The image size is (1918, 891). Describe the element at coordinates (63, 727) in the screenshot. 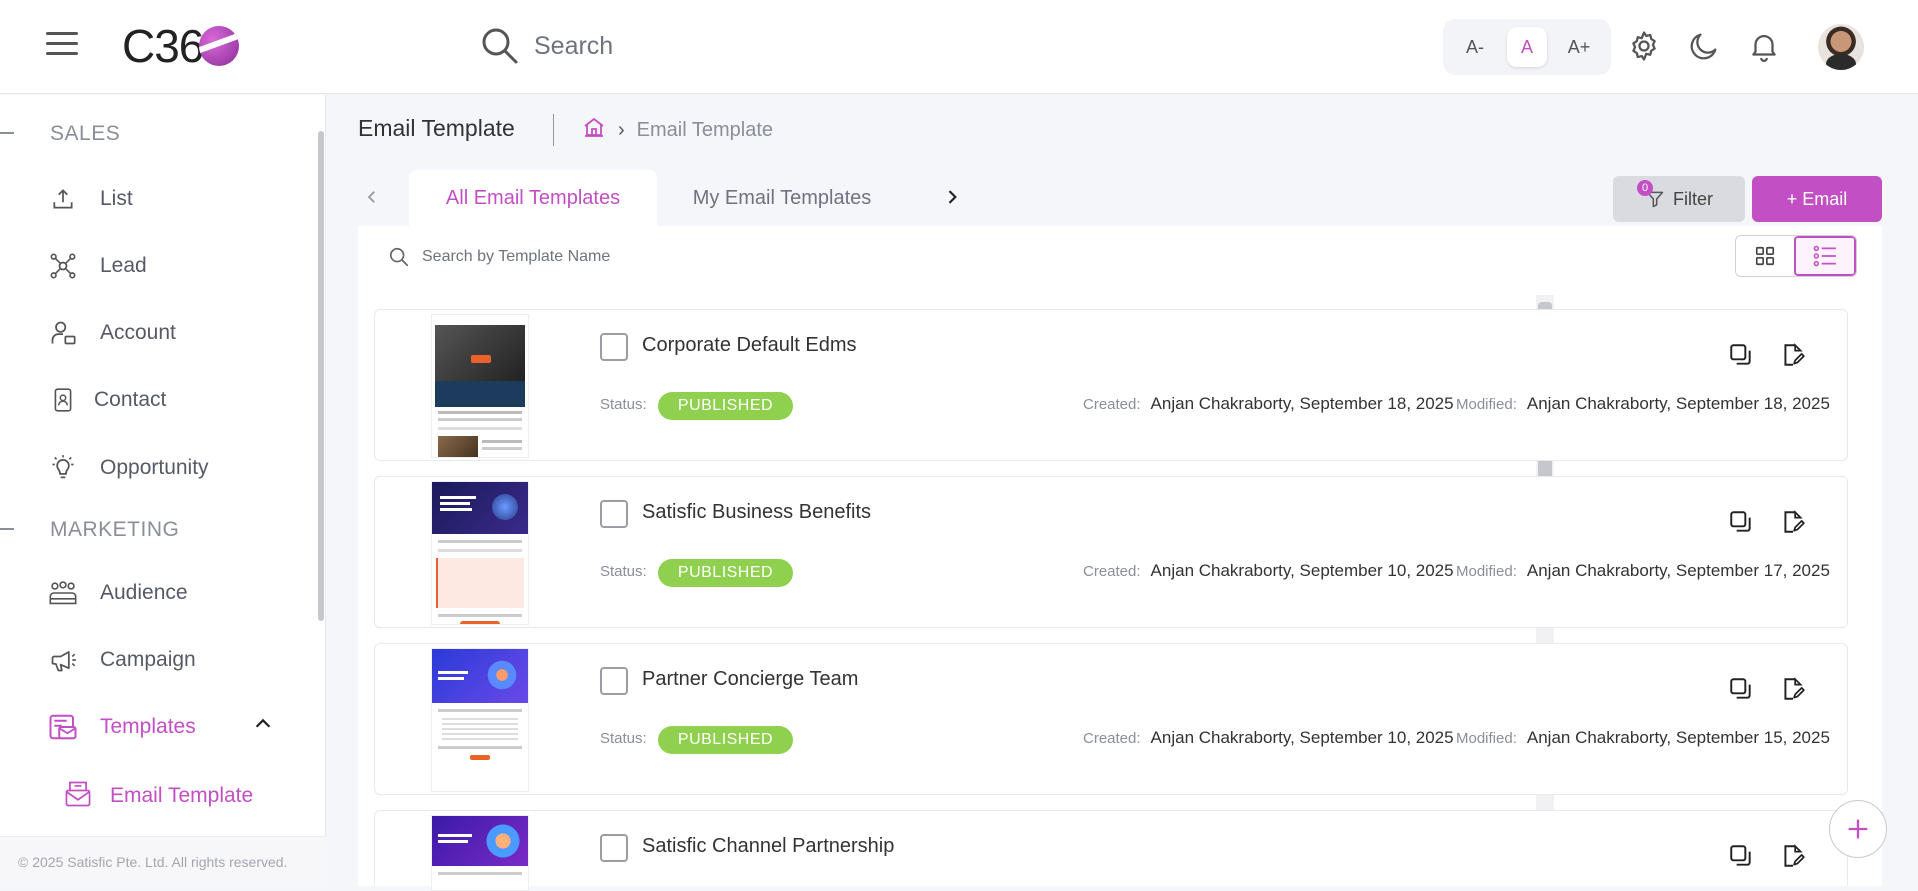

I see `templates-icon` at that location.